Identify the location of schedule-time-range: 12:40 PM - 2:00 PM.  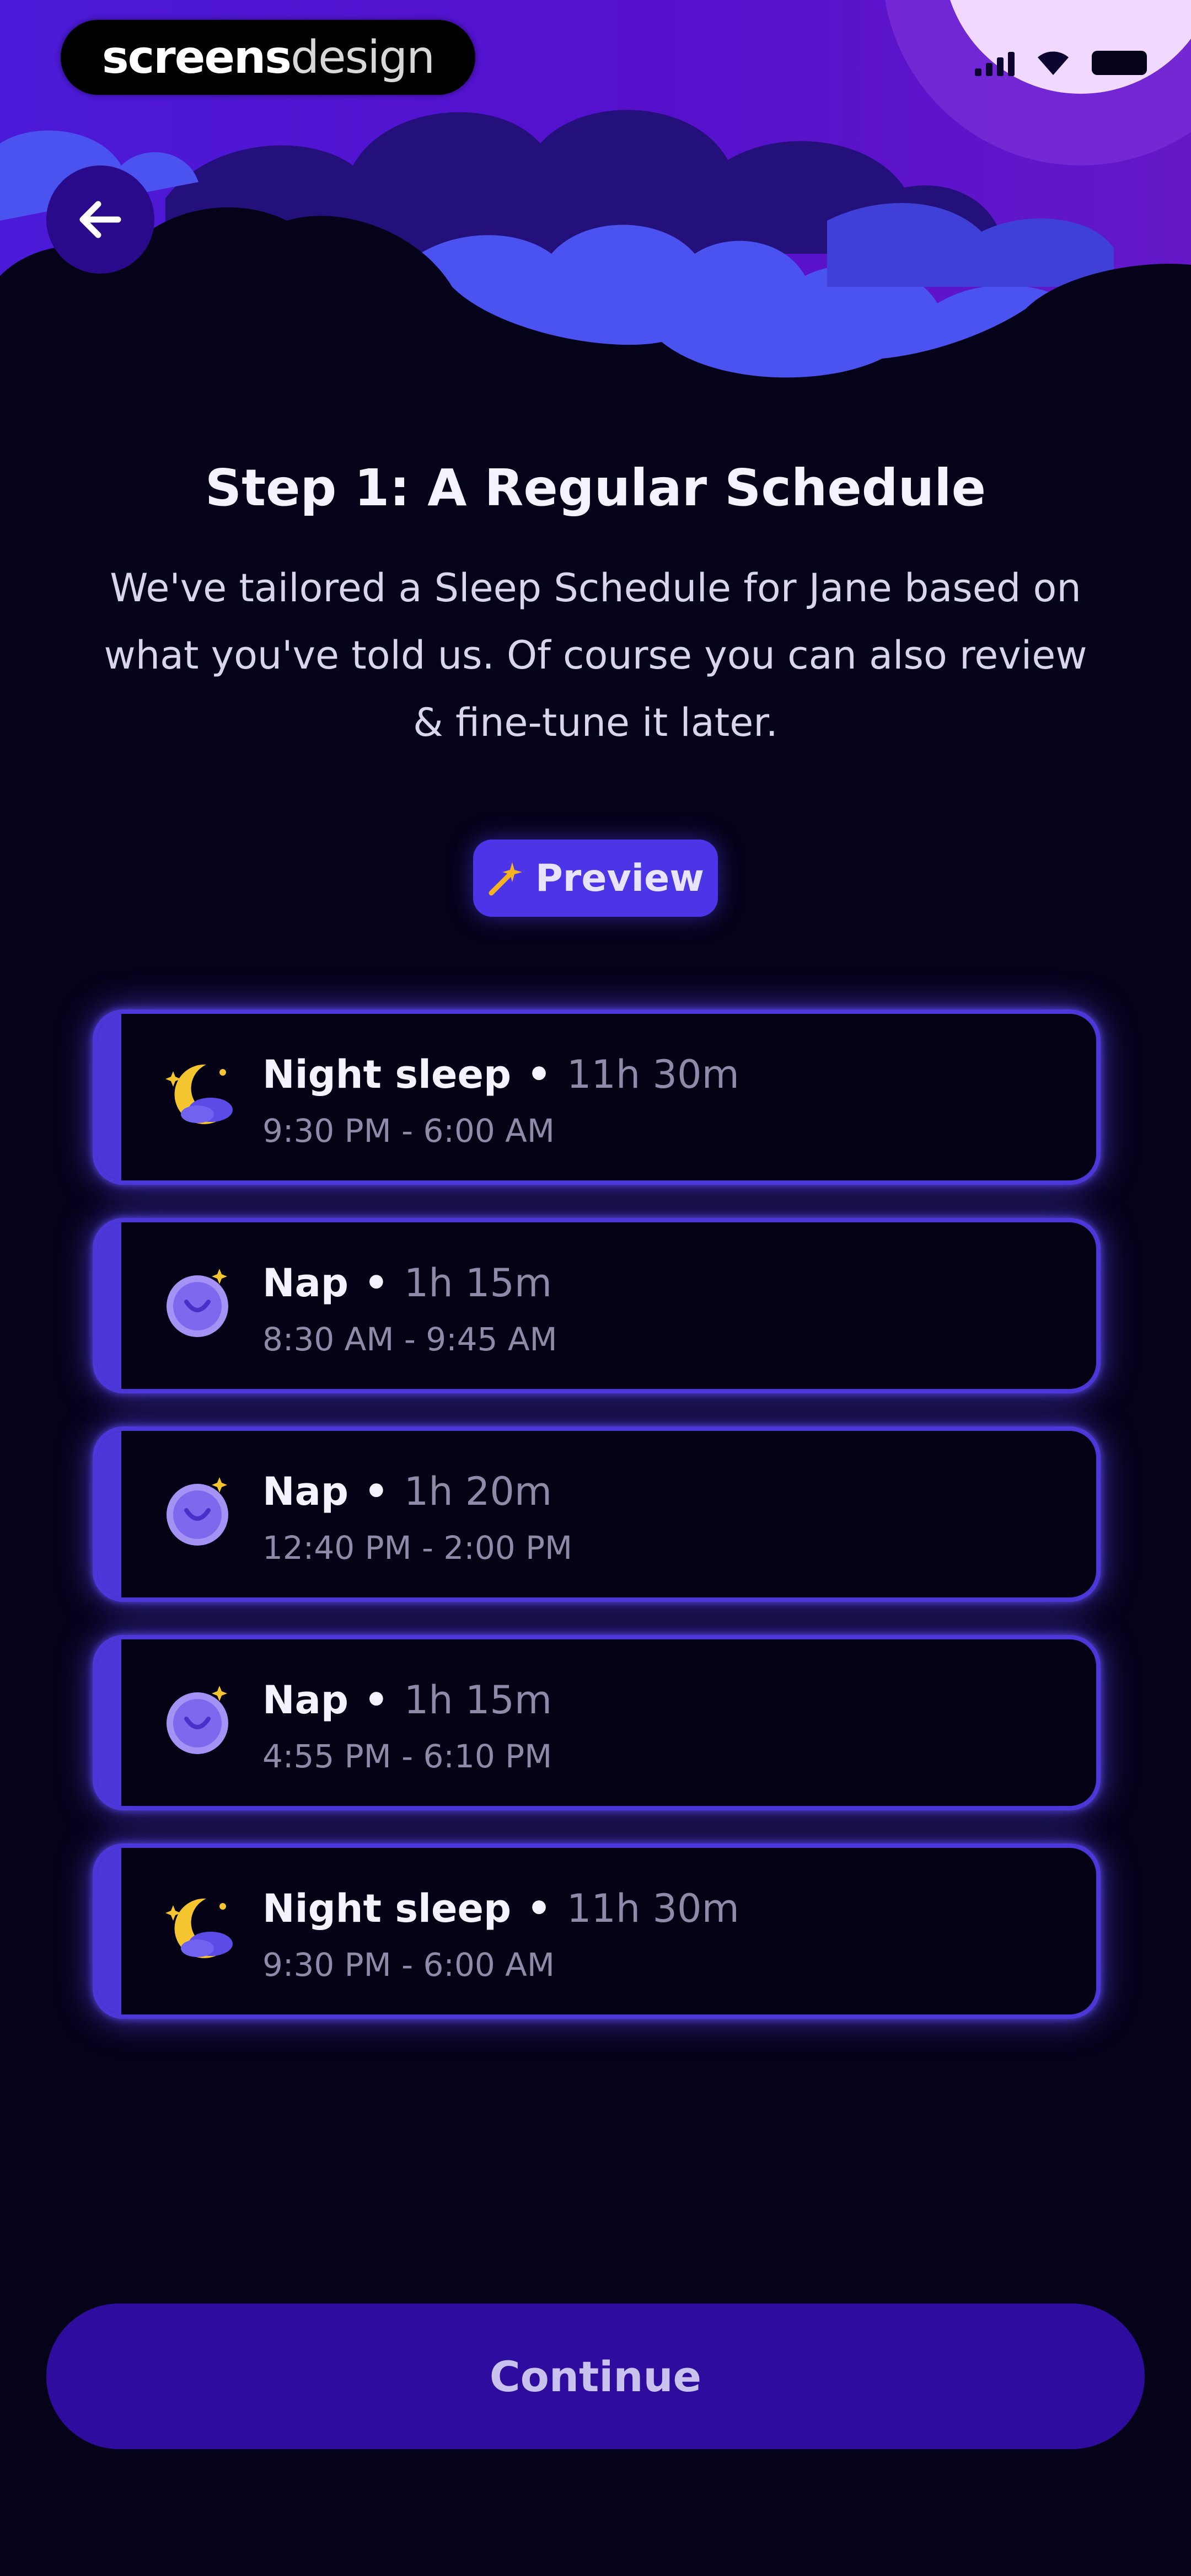
(417, 1548).